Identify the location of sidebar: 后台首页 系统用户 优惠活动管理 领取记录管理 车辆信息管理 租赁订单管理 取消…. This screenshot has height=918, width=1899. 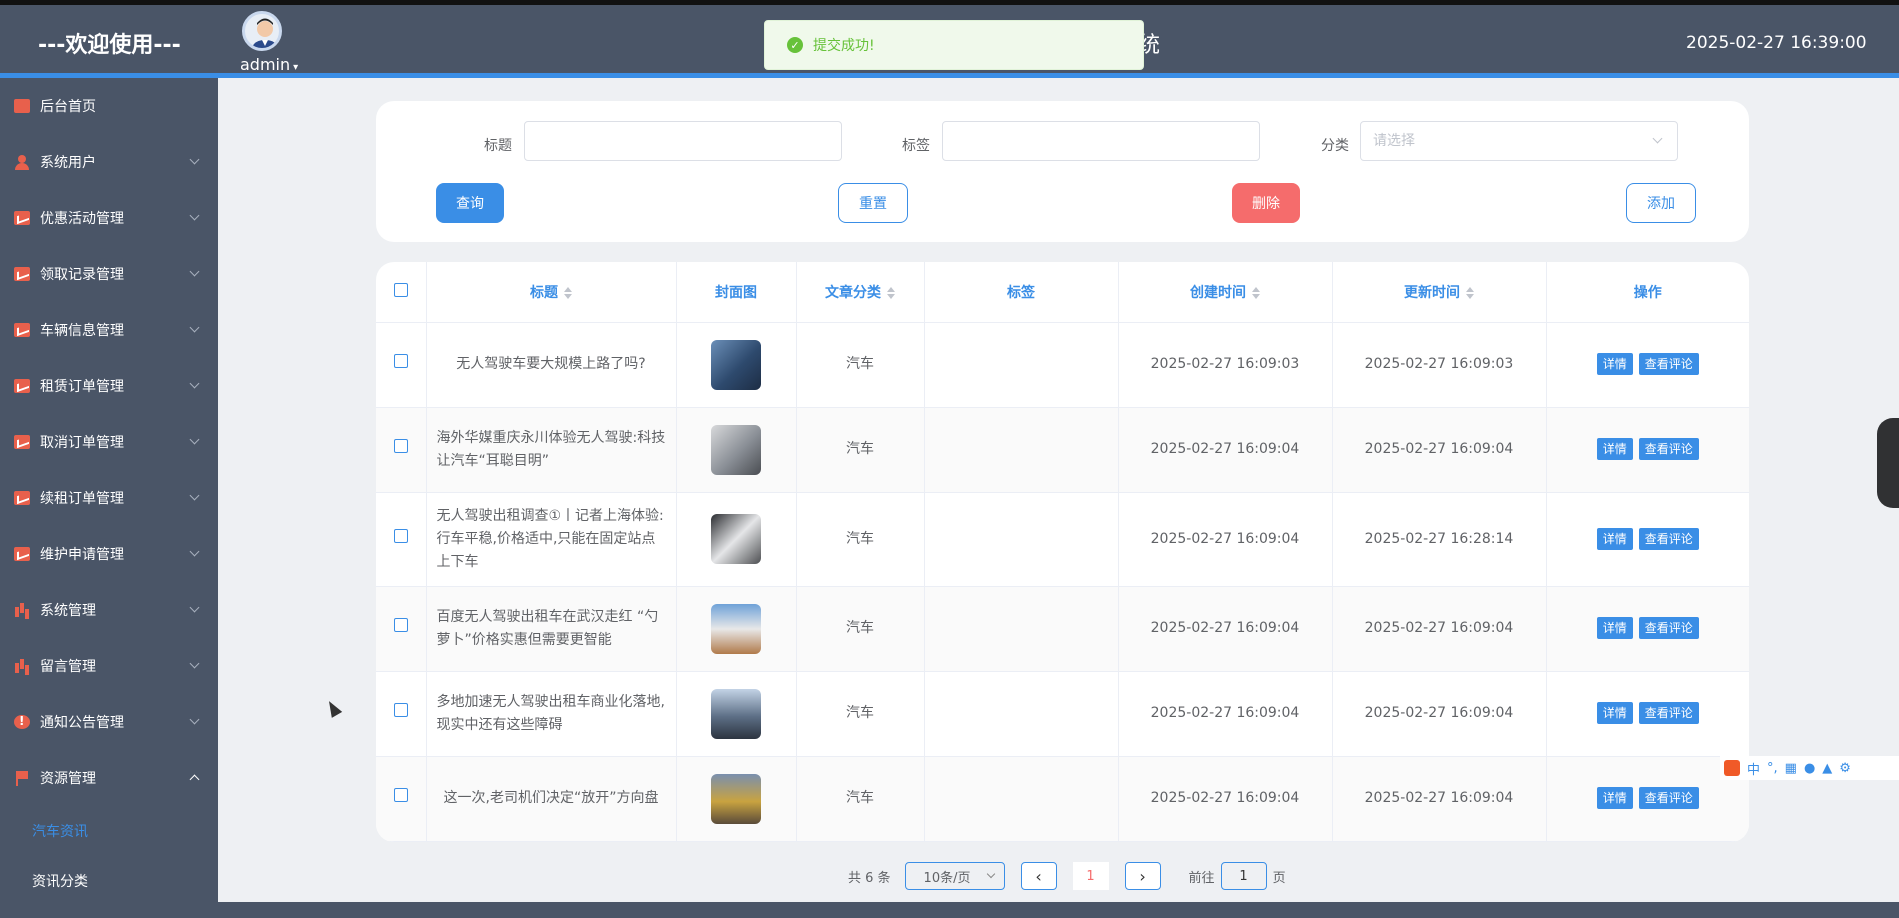
(109, 498).